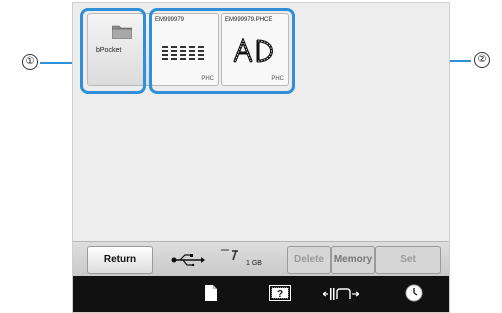  What do you see at coordinates (408, 260) in the screenshot?
I see `set-button: Set` at bounding box center [408, 260].